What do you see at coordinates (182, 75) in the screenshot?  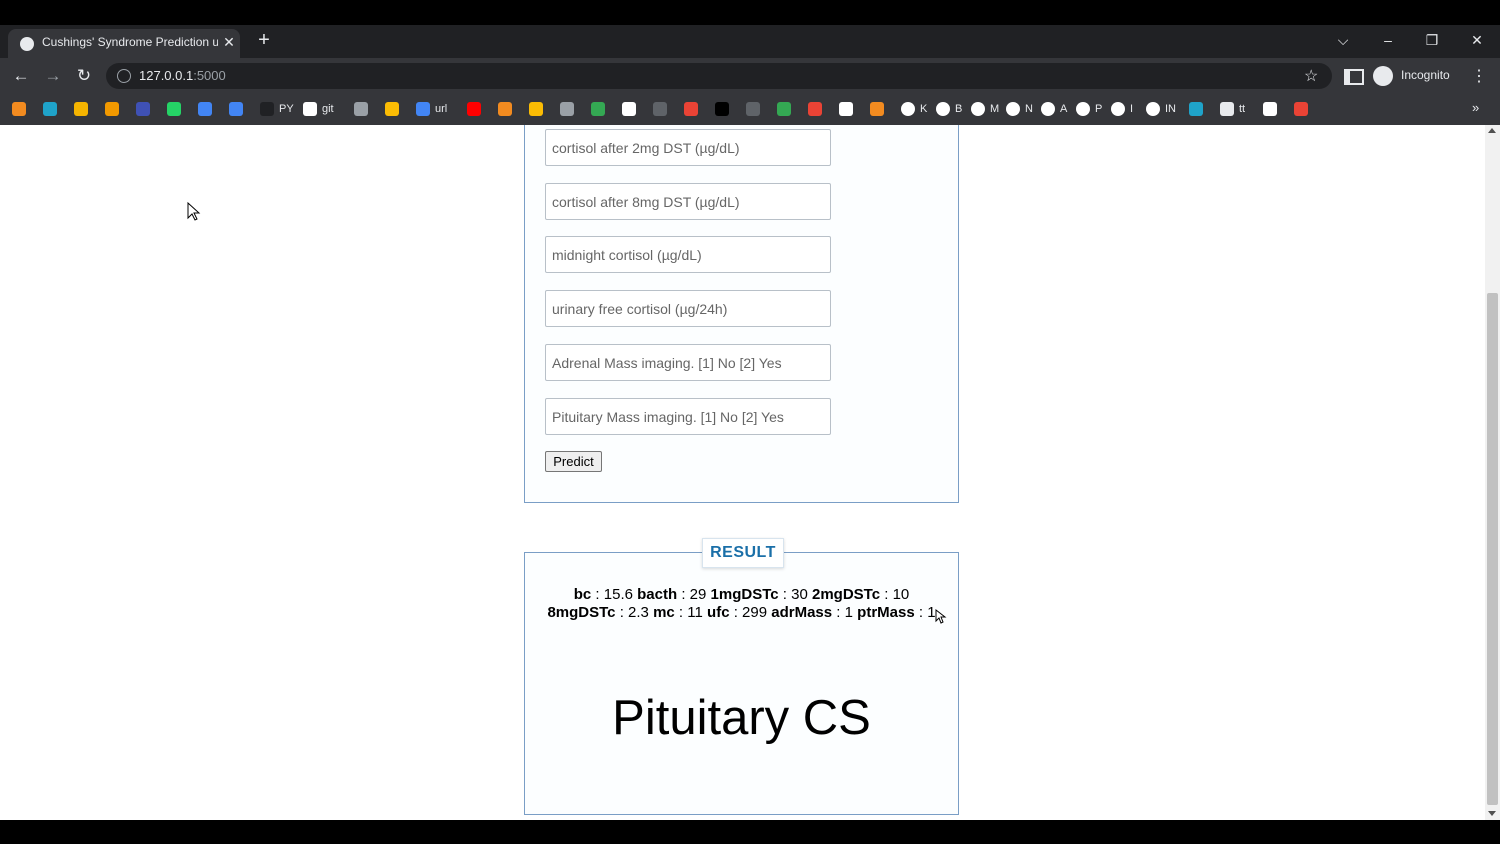 I see `url-text: 127.0.0.1:5000` at bounding box center [182, 75].